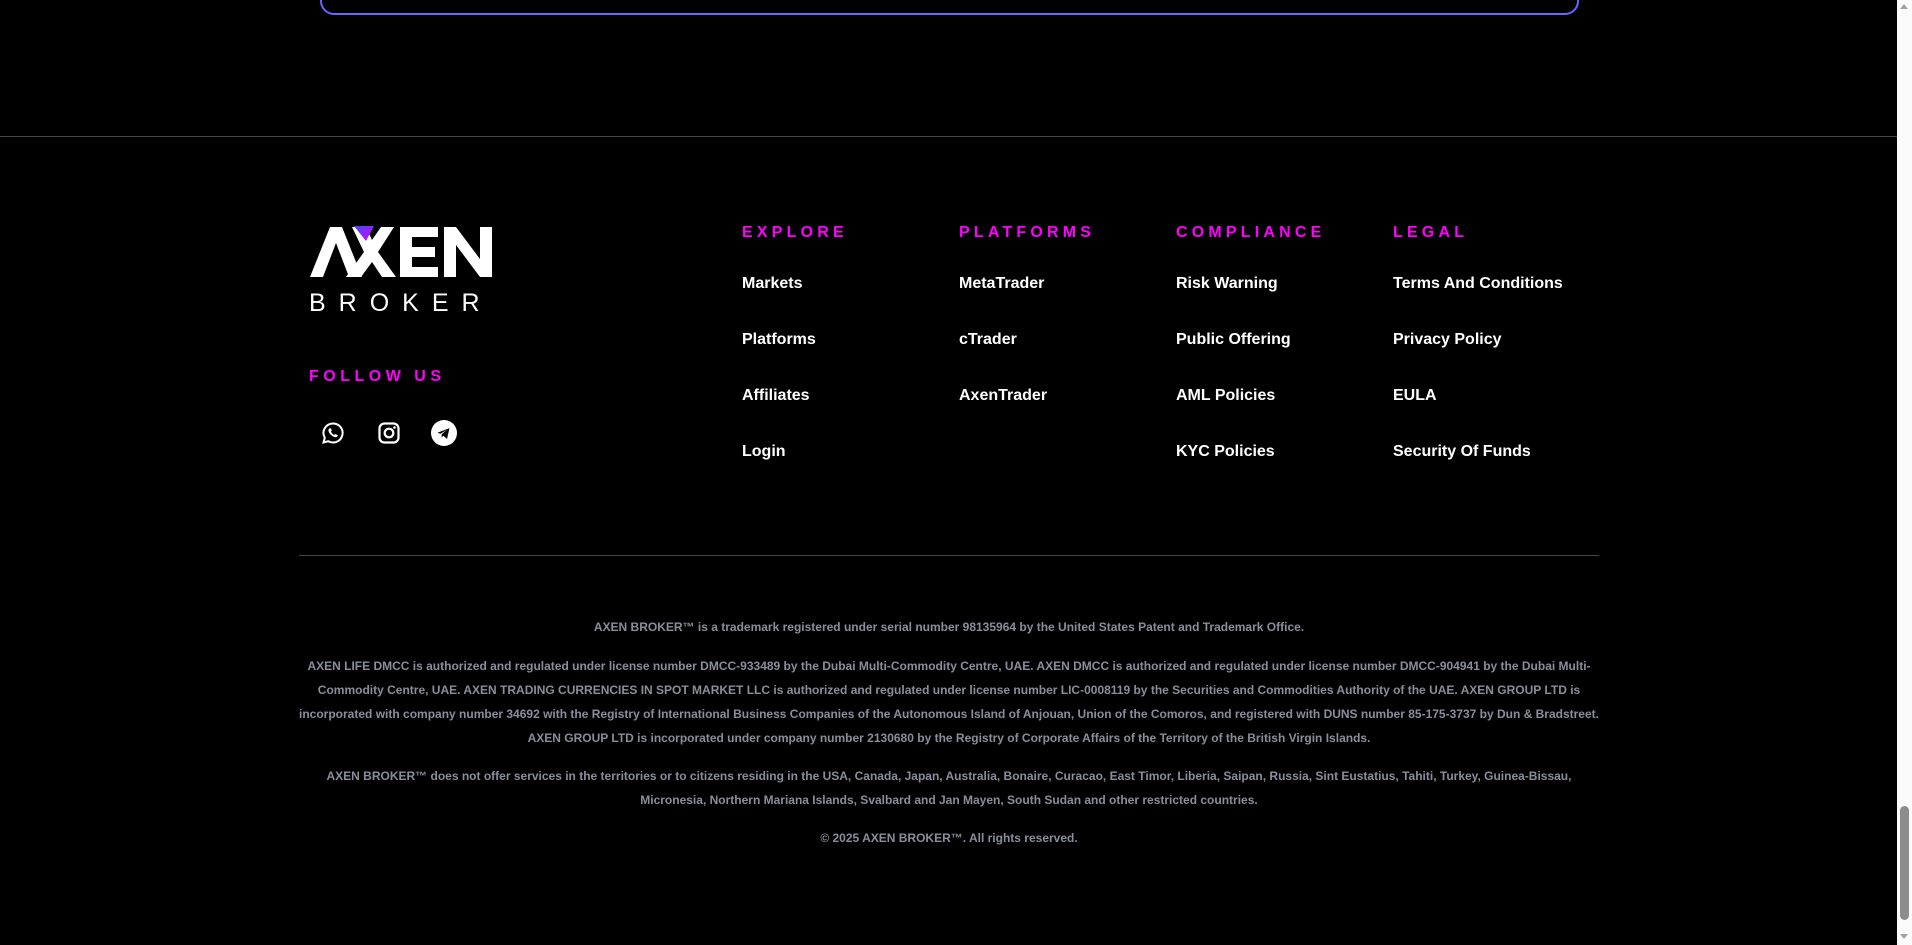  What do you see at coordinates (1027, 415) in the screenshot?
I see `link-axentrader: AxenTrader` at bounding box center [1027, 415].